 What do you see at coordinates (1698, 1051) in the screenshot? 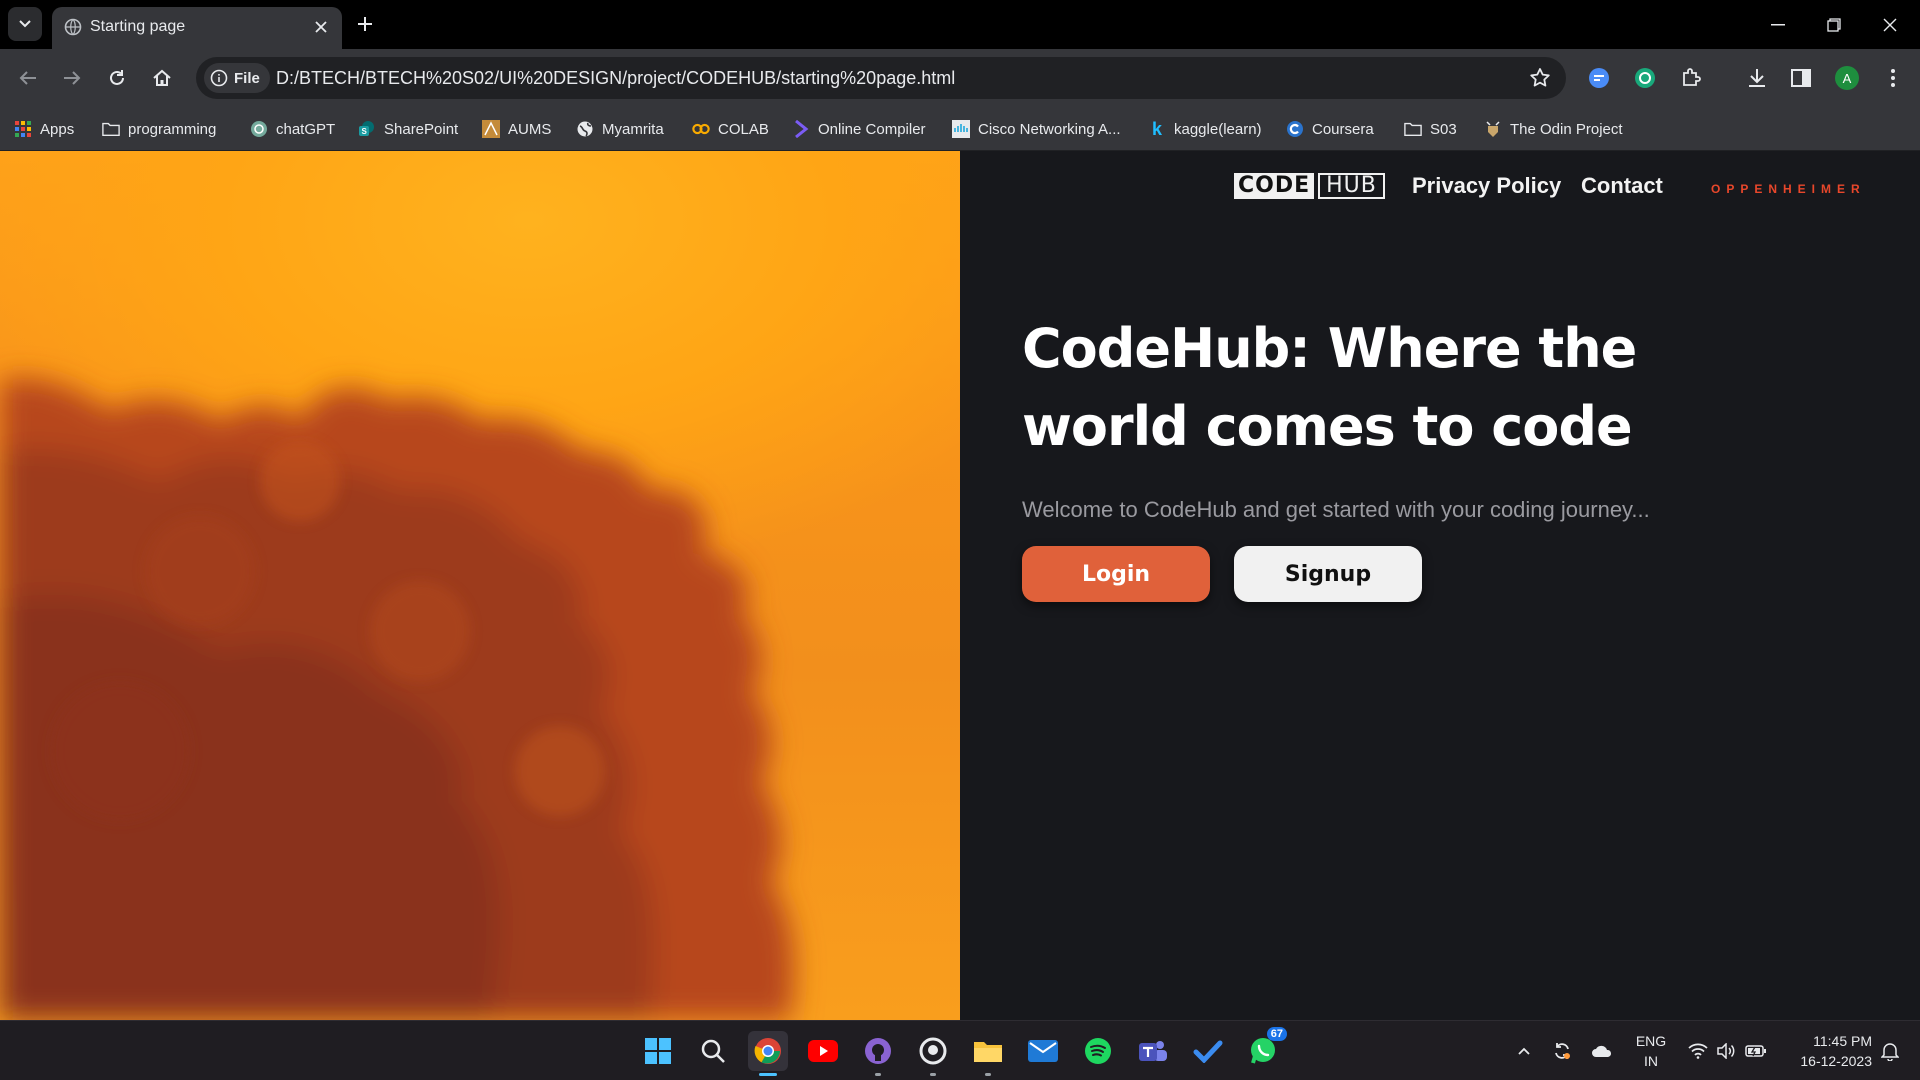
I see `tray-wifi` at bounding box center [1698, 1051].